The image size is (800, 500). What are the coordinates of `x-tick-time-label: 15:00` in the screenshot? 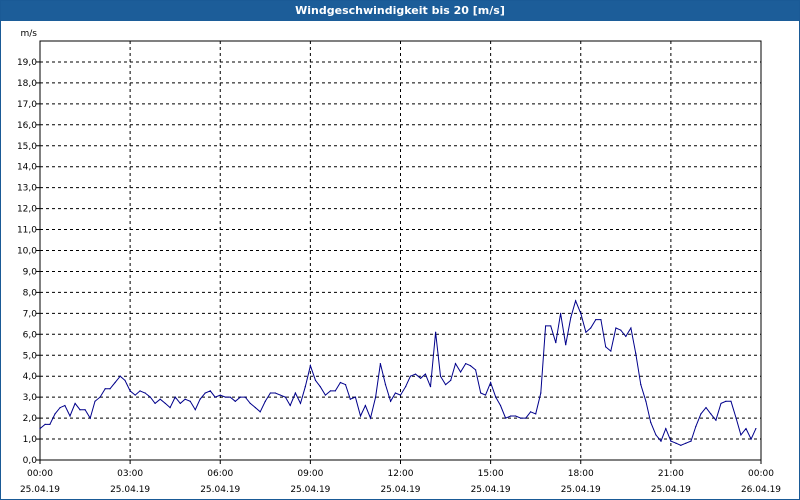 It's located at (491, 474).